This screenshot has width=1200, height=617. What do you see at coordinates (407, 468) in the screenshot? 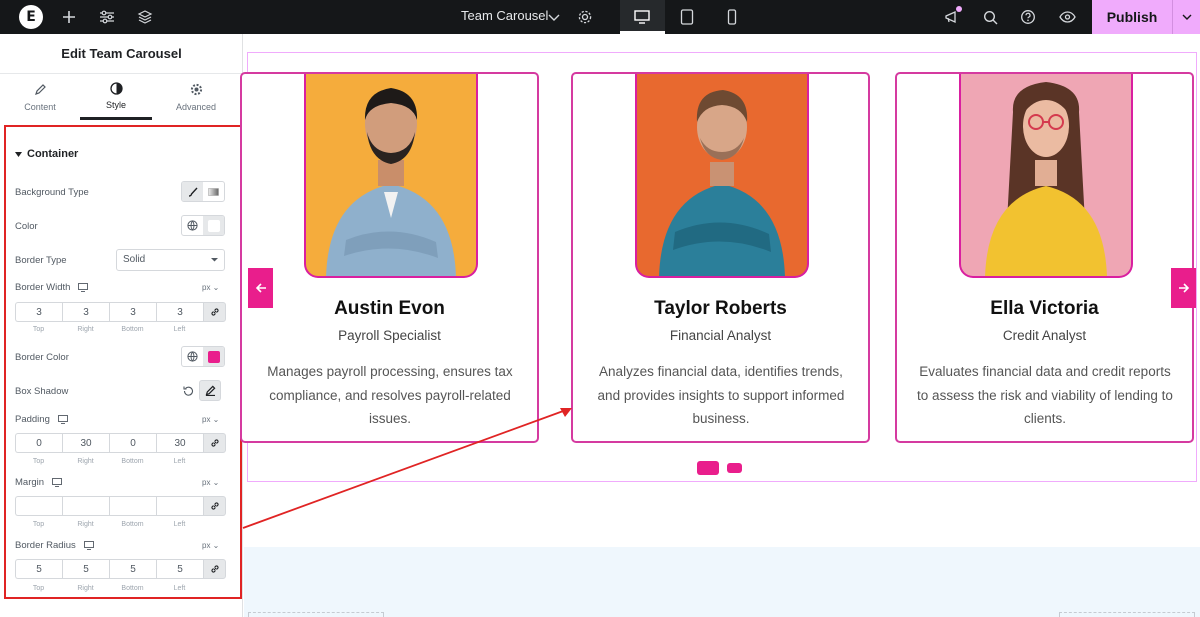
I see `annotation-arrow` at bounding box center [407, 468].